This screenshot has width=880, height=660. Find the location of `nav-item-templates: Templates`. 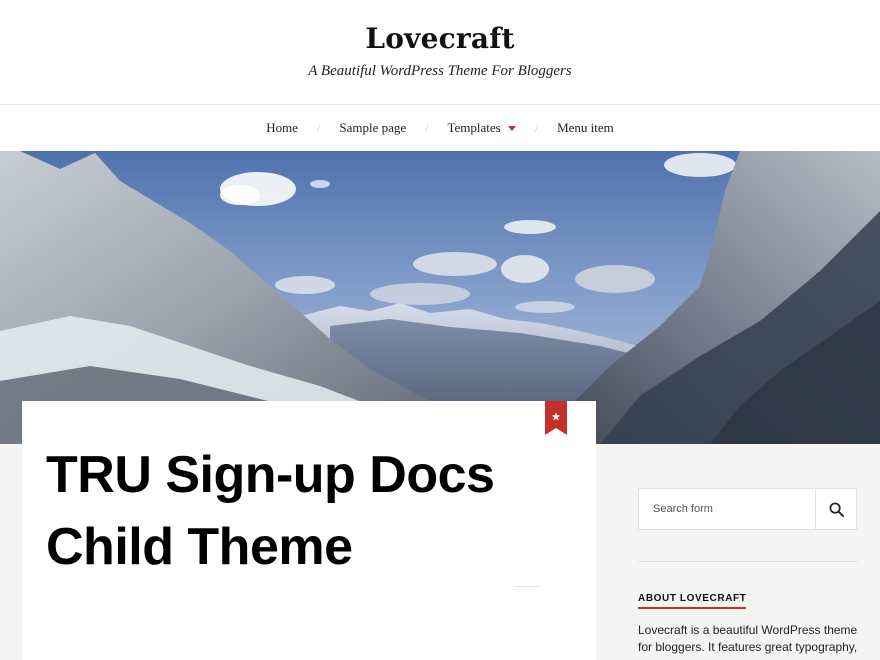

nav-item-templates: Templates is located at coordinates (481, 128).